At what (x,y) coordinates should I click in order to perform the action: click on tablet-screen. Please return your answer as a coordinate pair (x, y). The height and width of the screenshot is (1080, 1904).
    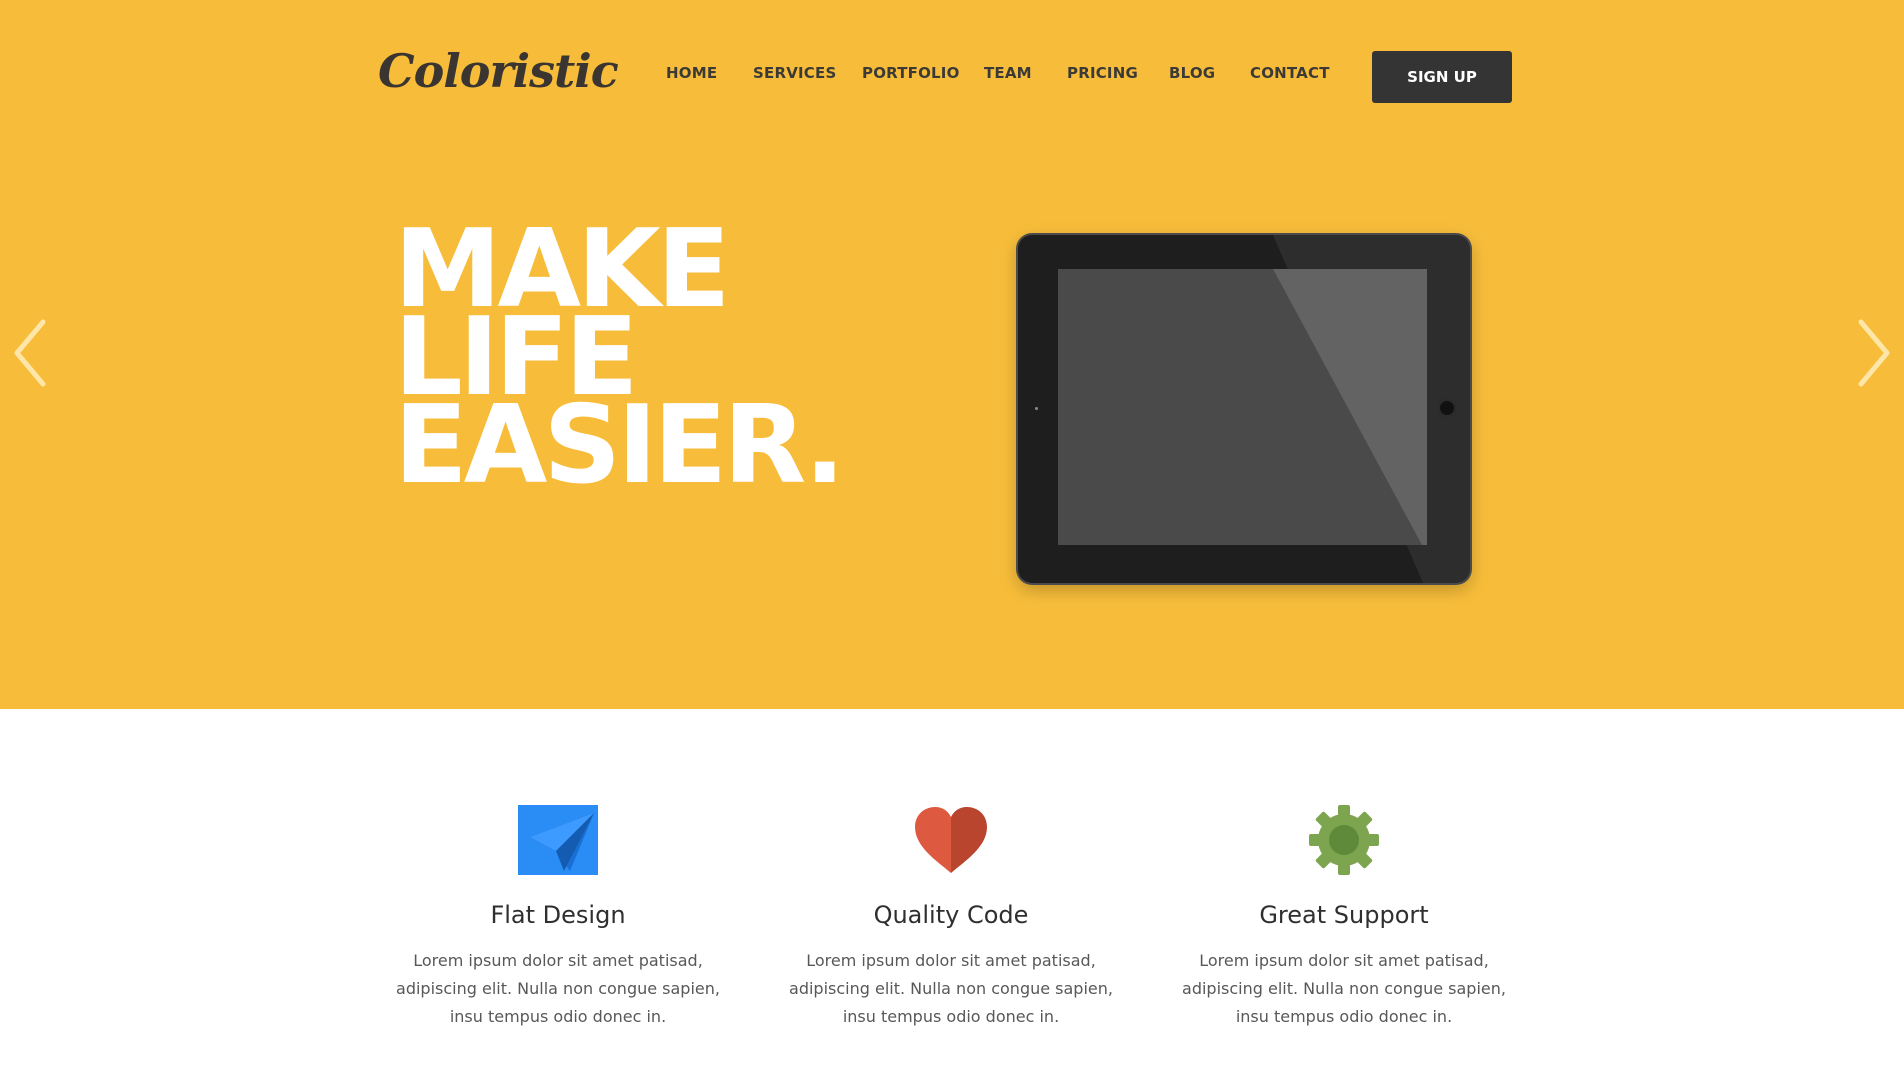
    Looking at the image, I should click on (1242, 407).